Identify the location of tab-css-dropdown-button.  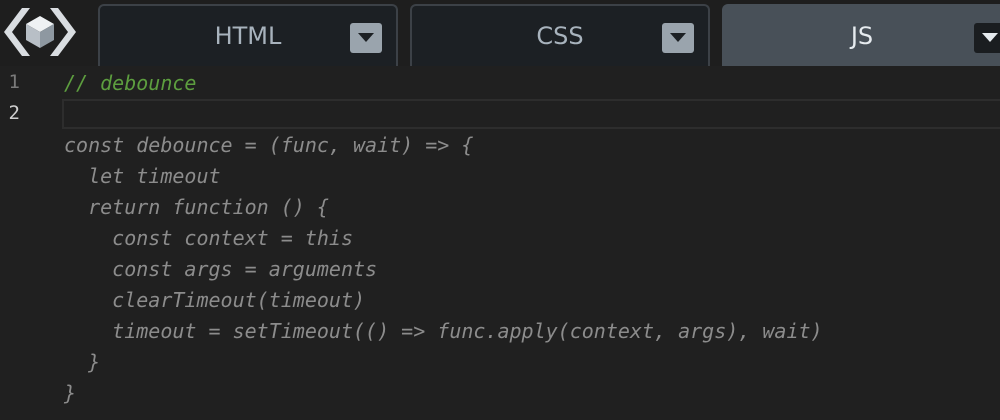
(678, 38).